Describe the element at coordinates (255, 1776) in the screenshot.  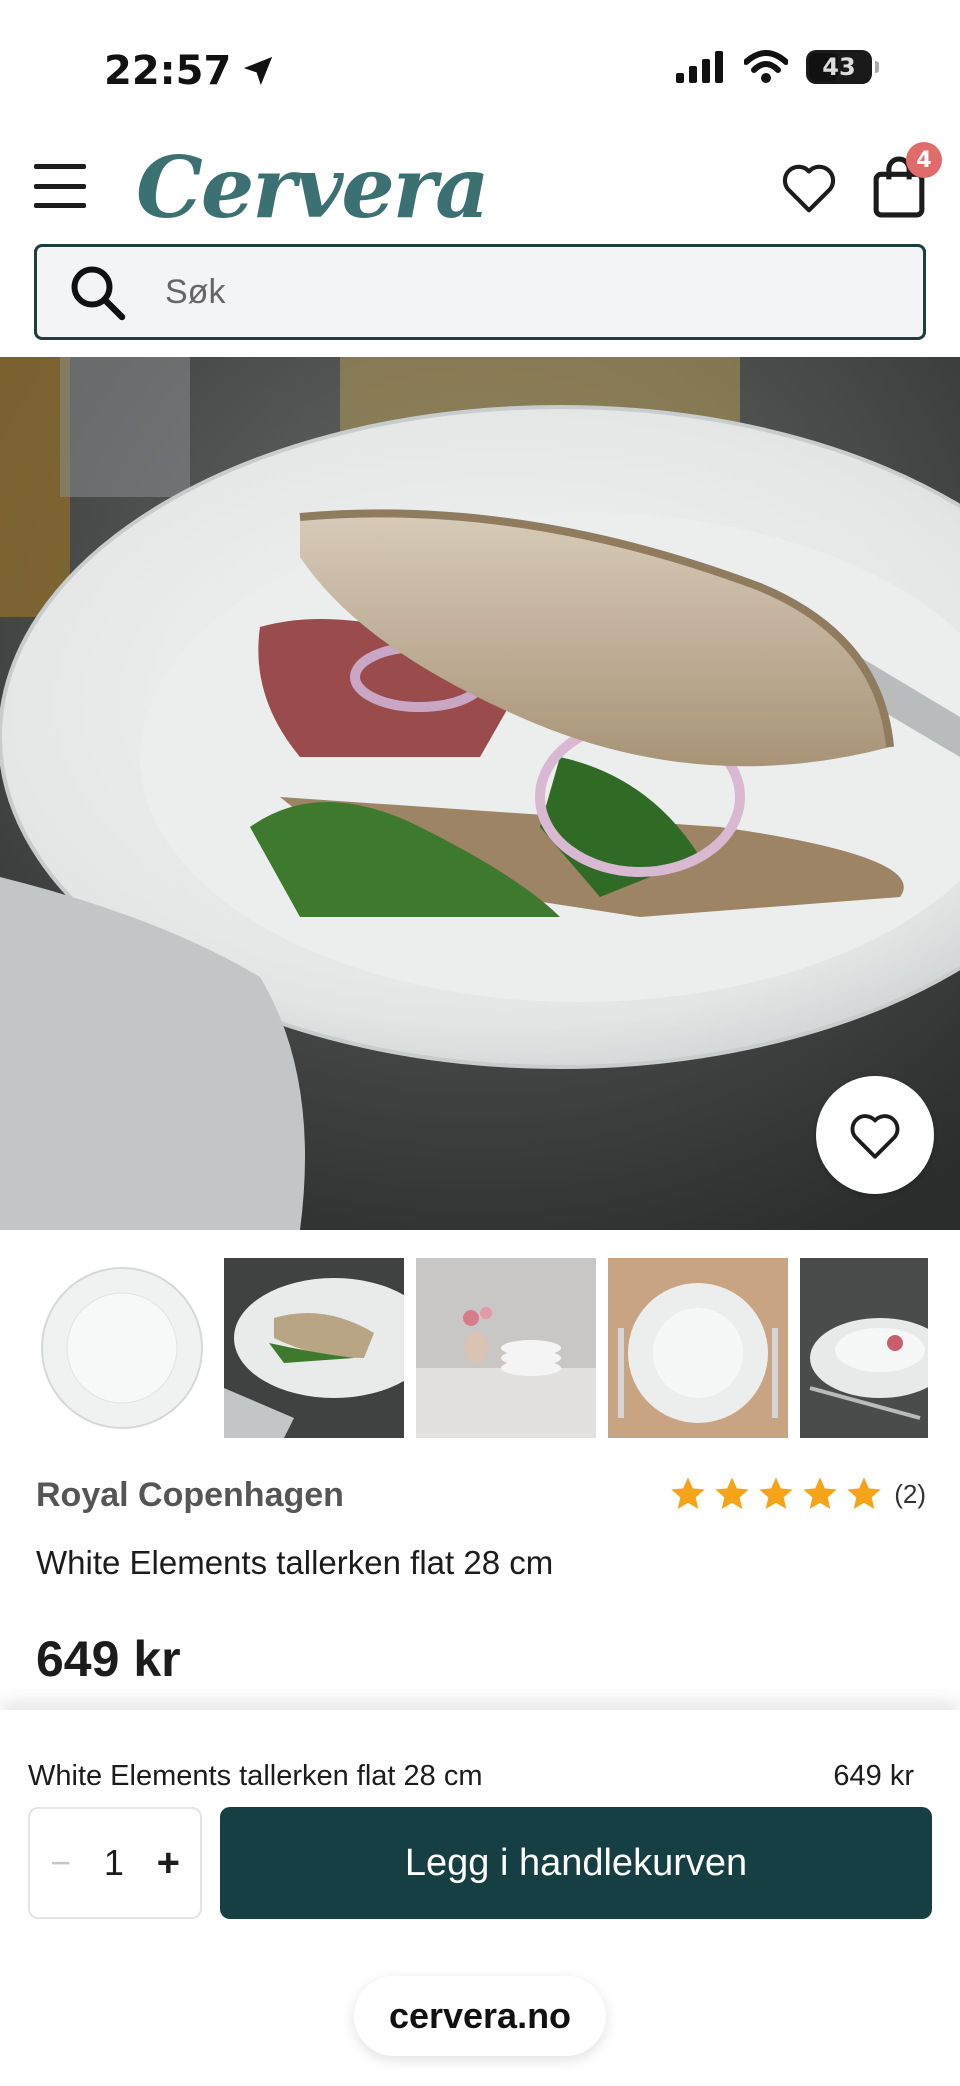
I see `sticky-product-name: White Elements tallerken flat 28 cm` at that location.